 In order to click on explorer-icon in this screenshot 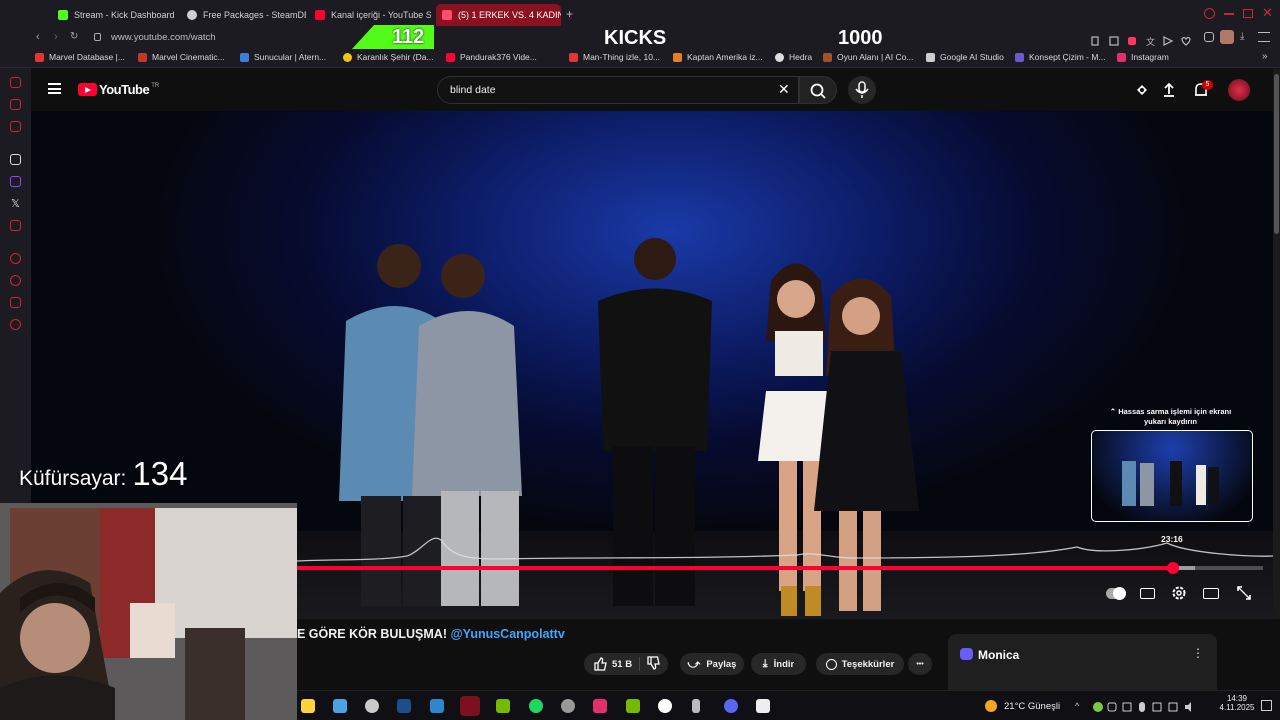, I will do `click(340, 706)`.